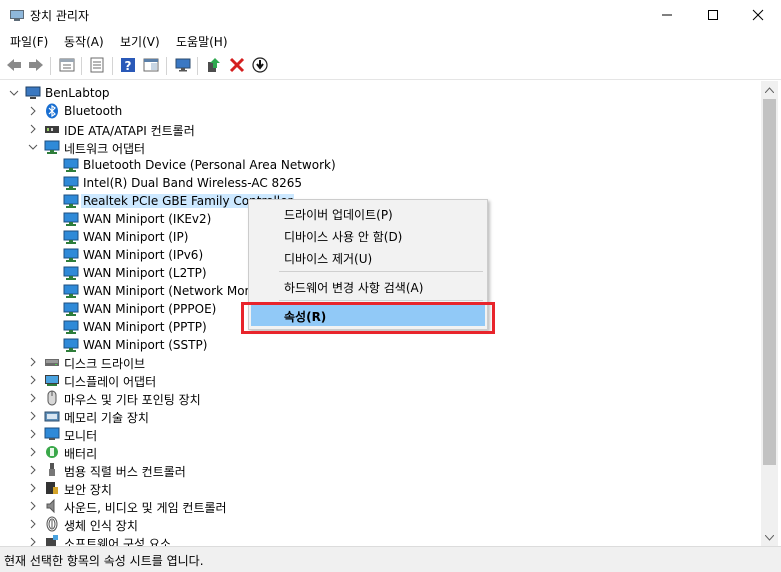 The width and height of the screenshot is (781, 572). I want to click on window-title: 장치 관리자, so click(60, 16).